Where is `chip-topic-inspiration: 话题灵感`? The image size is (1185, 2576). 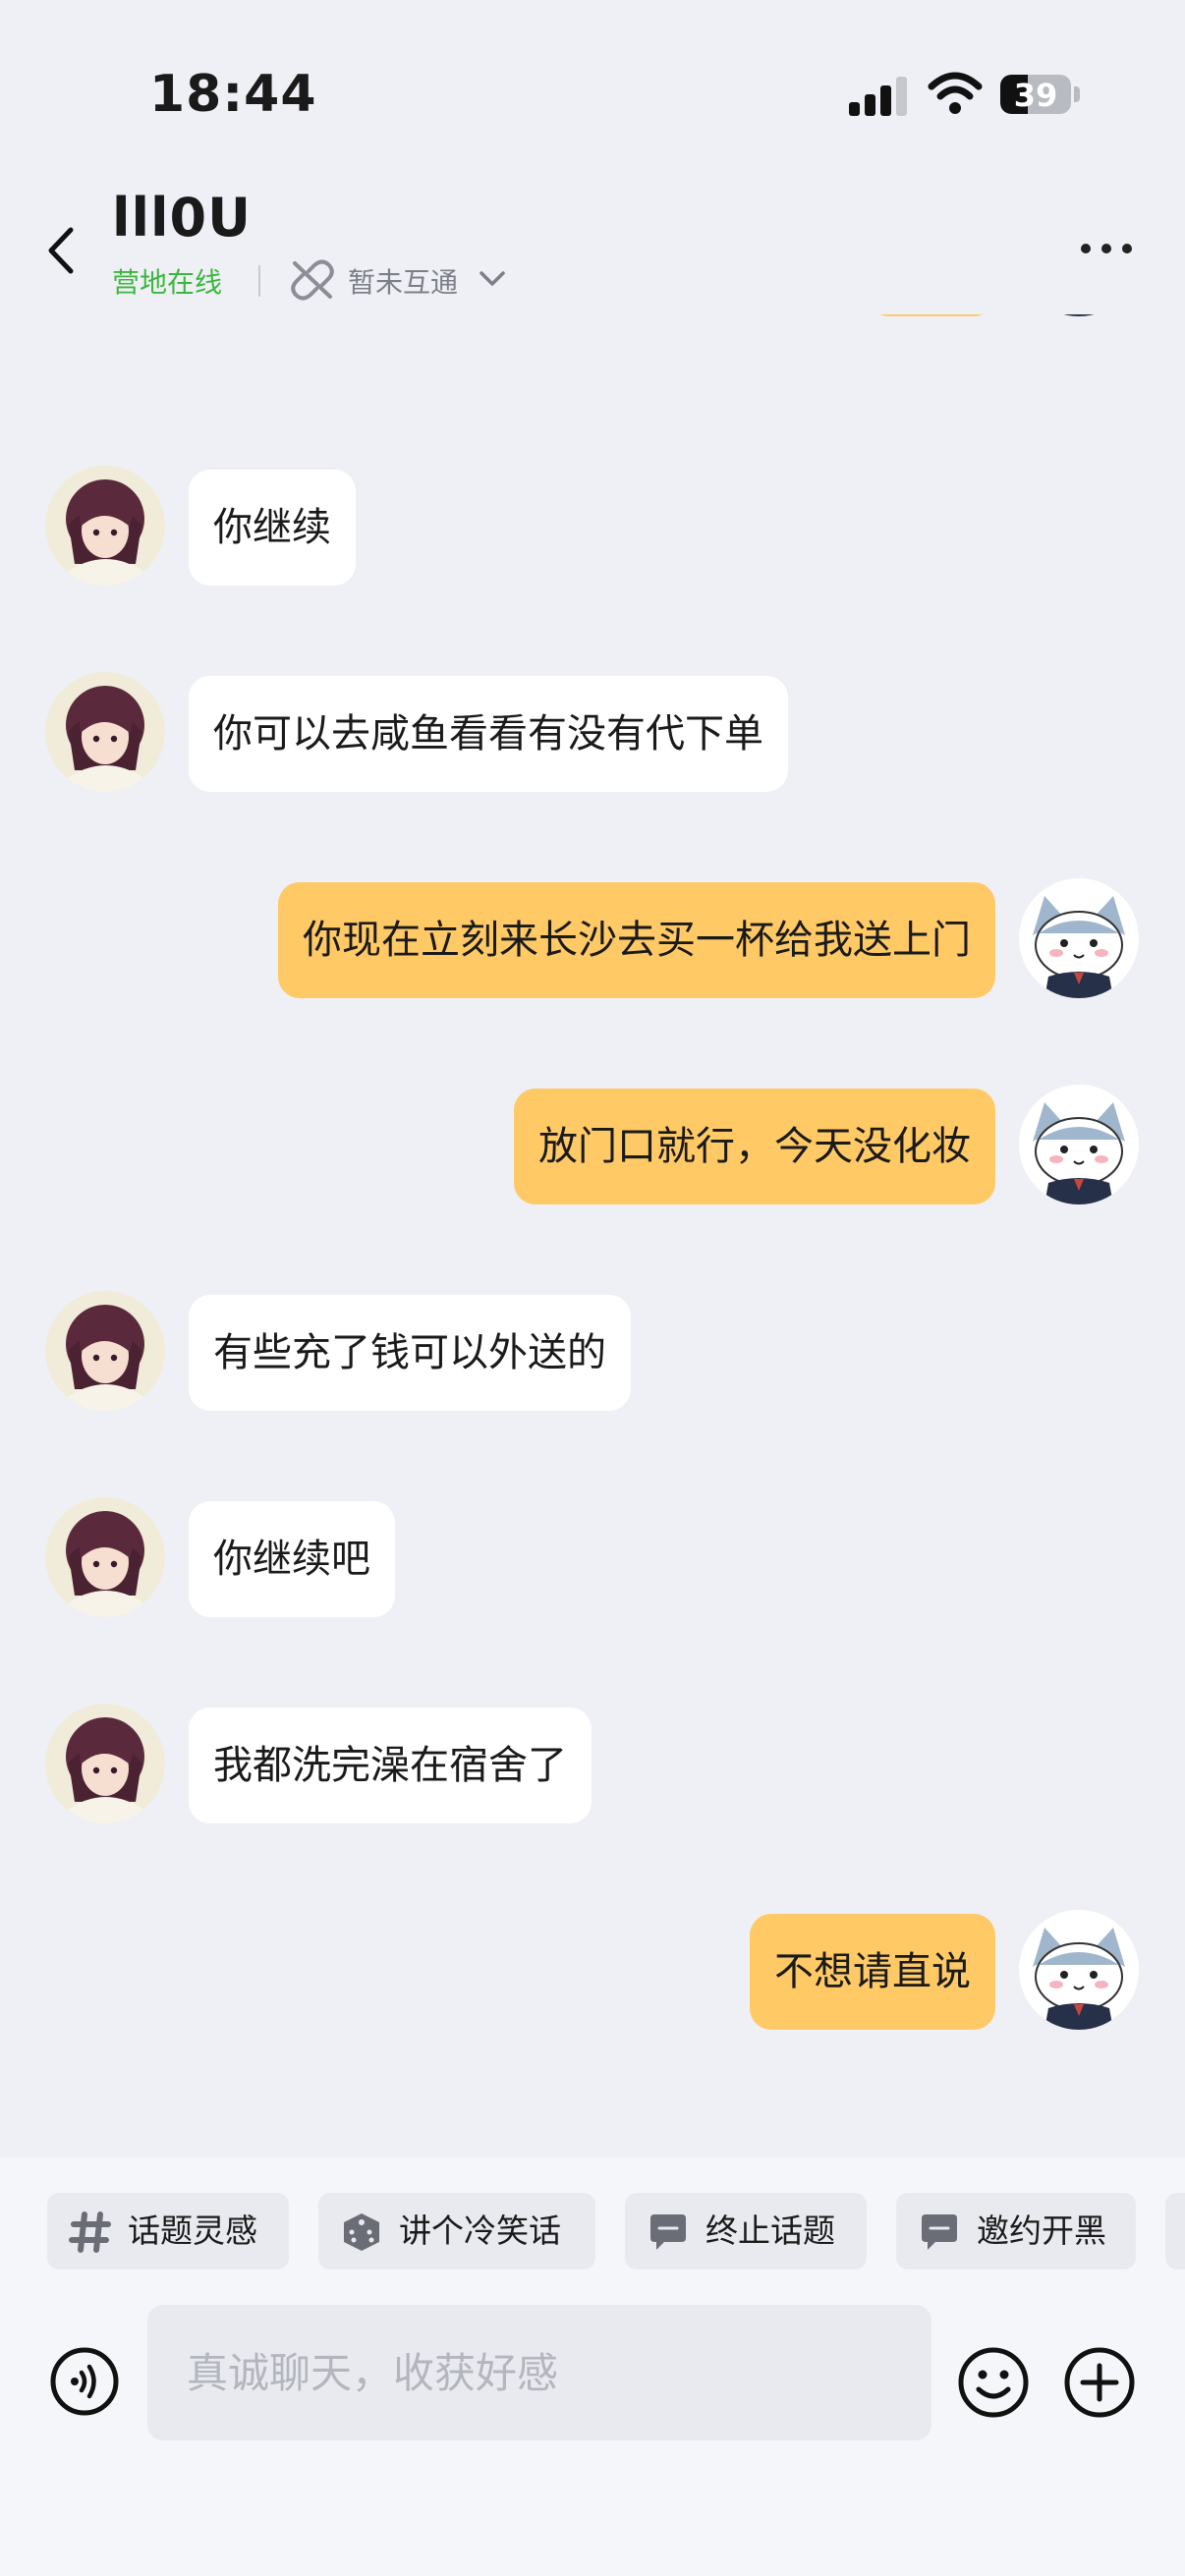
chip-topic-inspiration: 话题灵感 is located at coordinates (168, 2231).